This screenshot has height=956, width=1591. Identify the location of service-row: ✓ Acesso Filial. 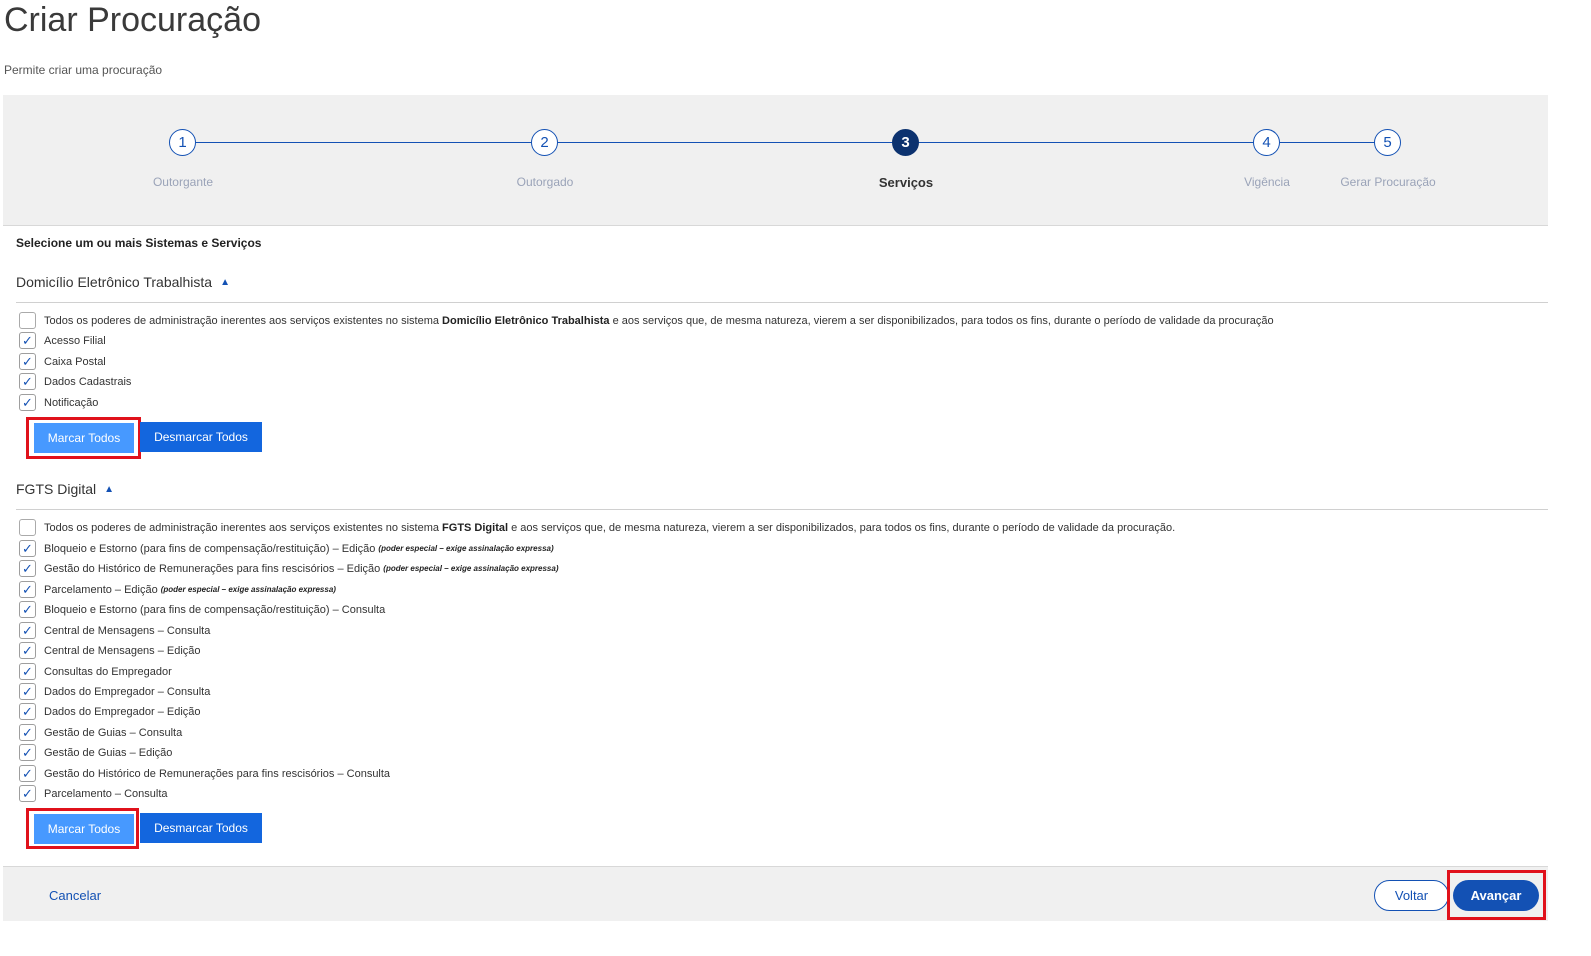
(62, 340).